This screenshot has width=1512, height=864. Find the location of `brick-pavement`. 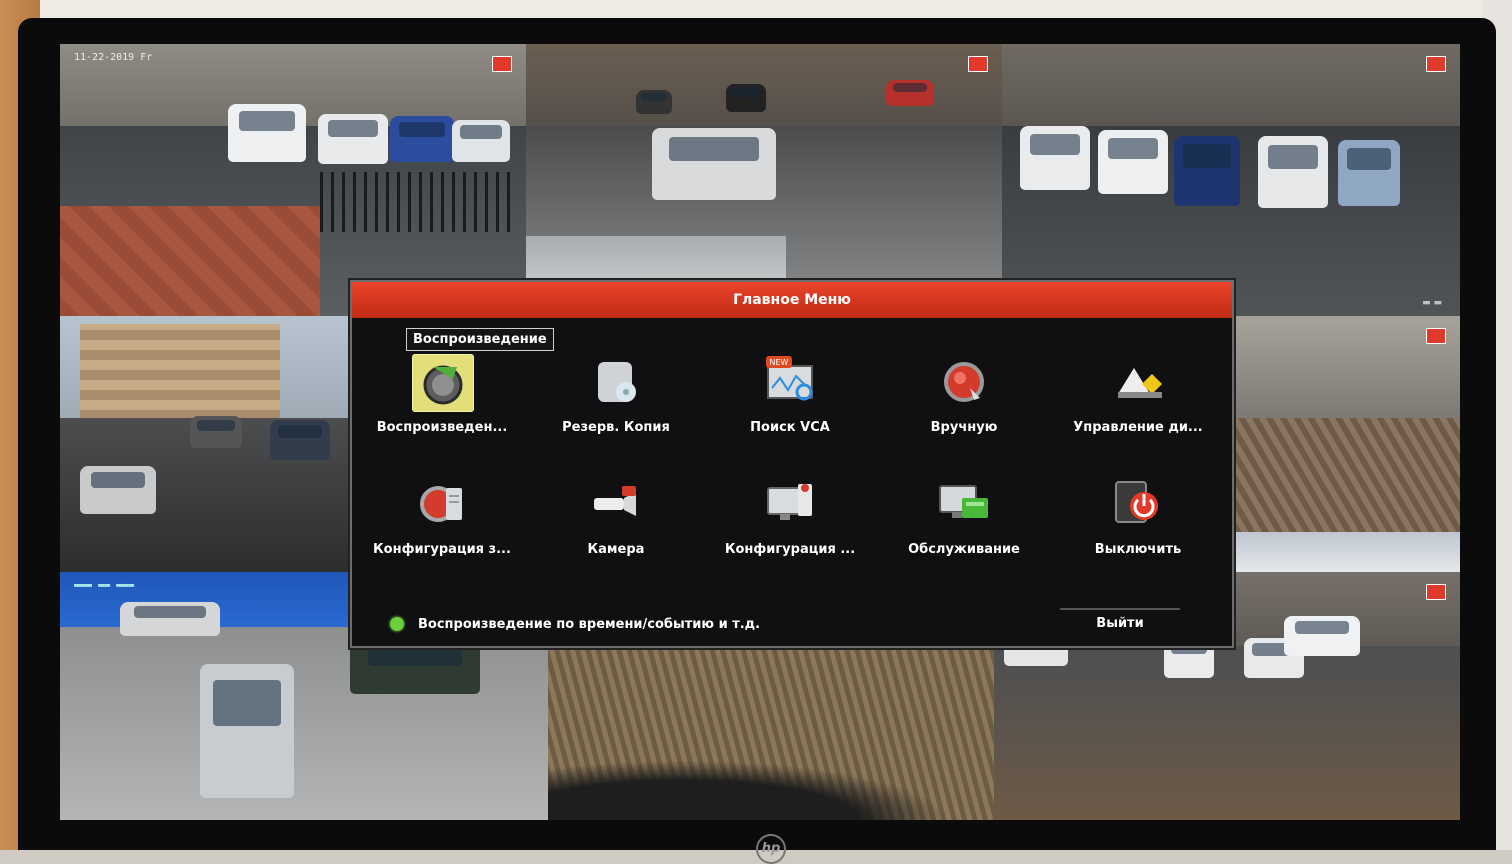

brick-pavement is located at coordinates (190, 261).